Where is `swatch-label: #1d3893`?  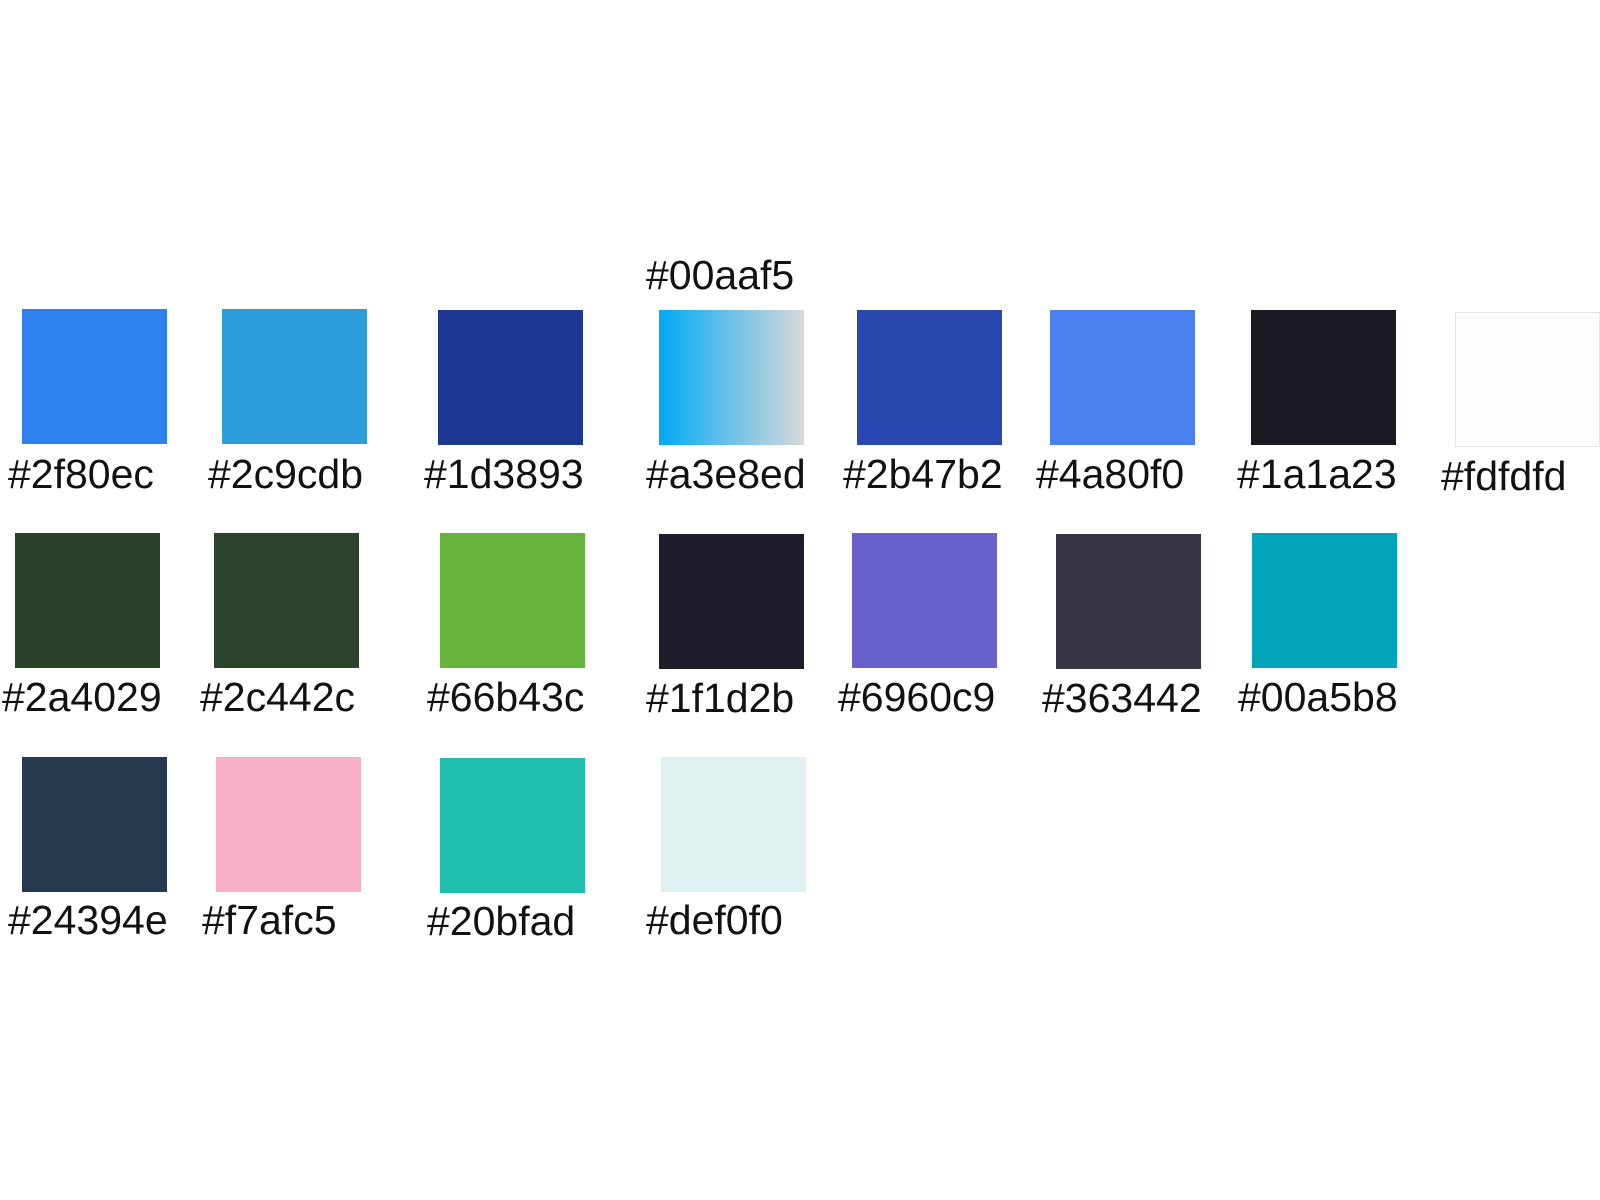 swatch-label: #1d3893 is located at coordinates (504, 474).